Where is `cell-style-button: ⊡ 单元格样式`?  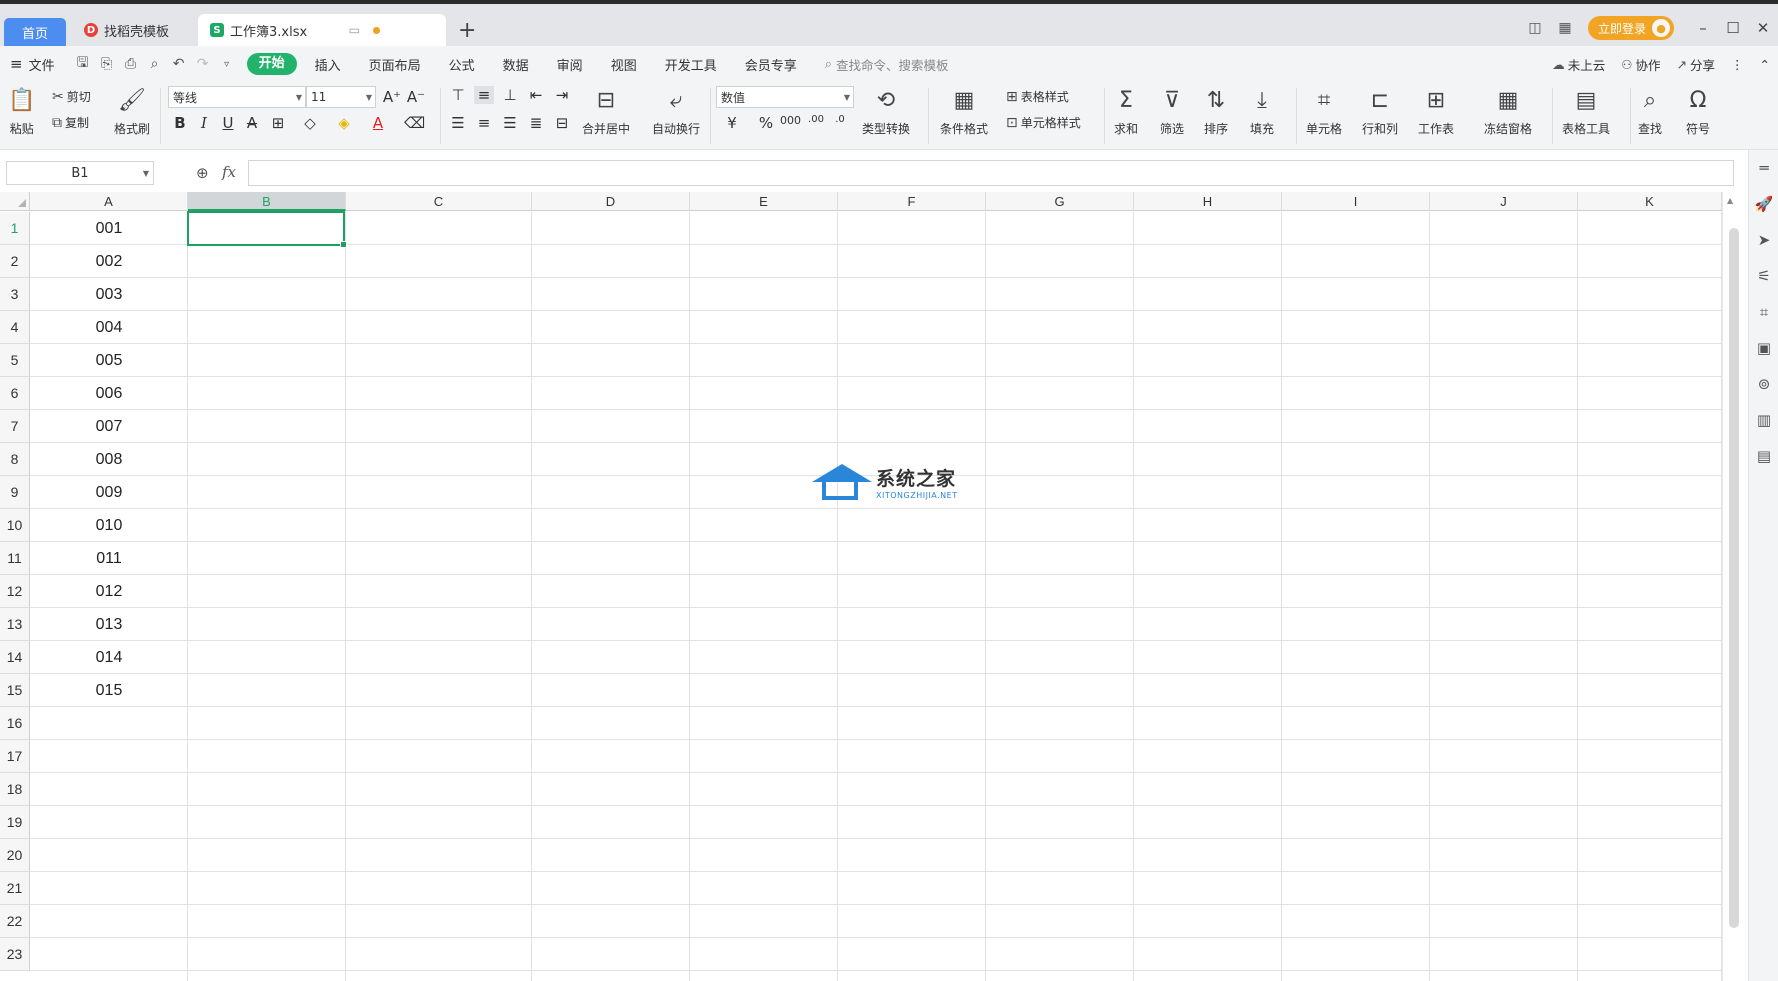
cell-style-button: ⊡ 单元格样式 is located at coordinates (1043, 122).